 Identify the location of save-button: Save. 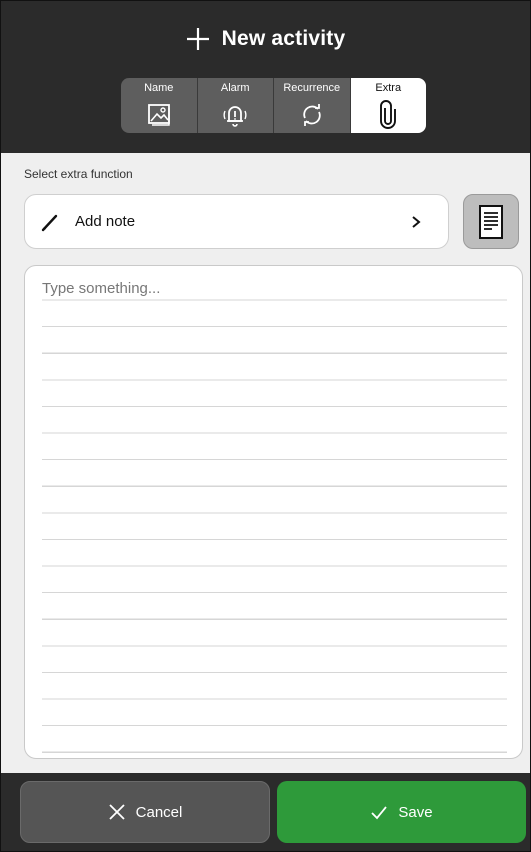
(401, 812).